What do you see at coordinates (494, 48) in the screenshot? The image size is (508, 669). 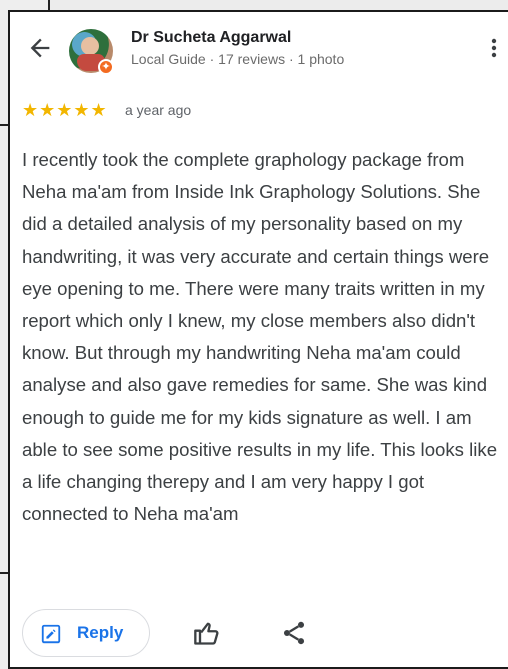 I see `more-vert-icon` at bounding box center [494, 48].